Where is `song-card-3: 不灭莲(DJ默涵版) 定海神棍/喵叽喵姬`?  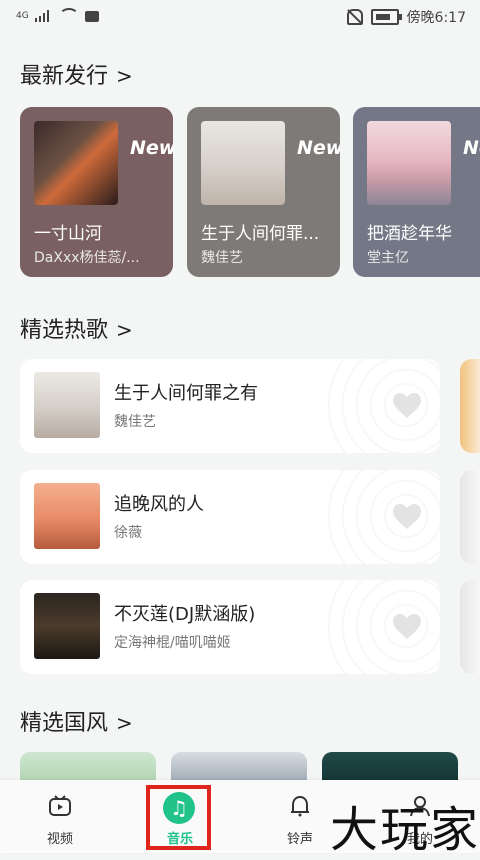 song-card-3: 不灭莲(DJ默涵版) 定海神棍/喵叽喵姬 is located at coordinates (230, 627).